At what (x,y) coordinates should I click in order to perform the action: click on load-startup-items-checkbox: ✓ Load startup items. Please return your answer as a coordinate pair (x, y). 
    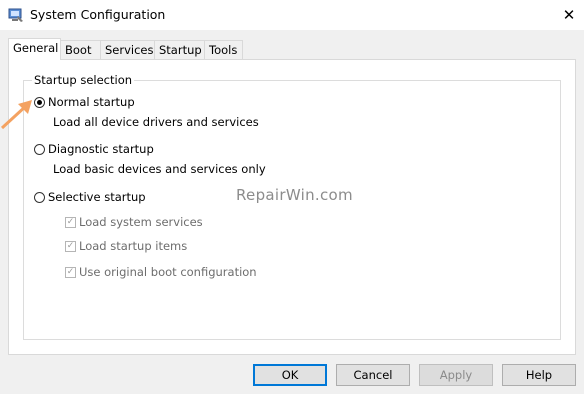
    Looking at the image, I should click on (126, 246).